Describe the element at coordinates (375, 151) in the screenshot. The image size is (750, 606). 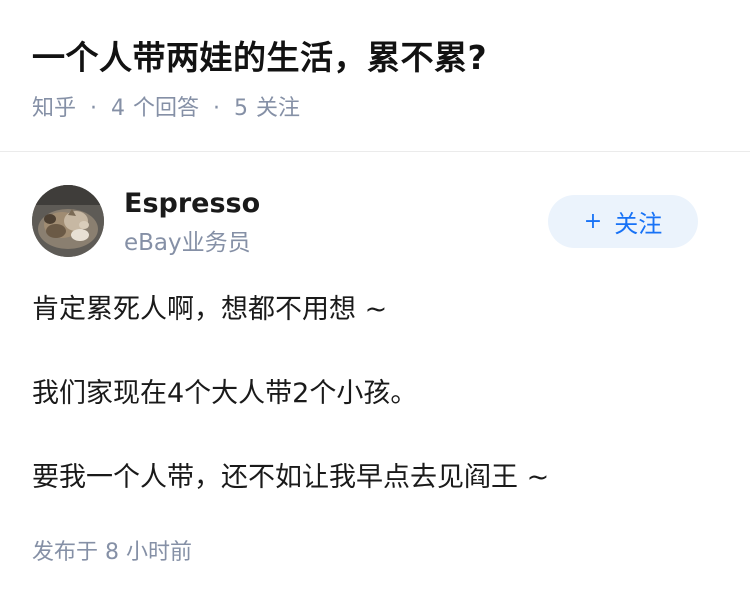
I see `divider` at that location.